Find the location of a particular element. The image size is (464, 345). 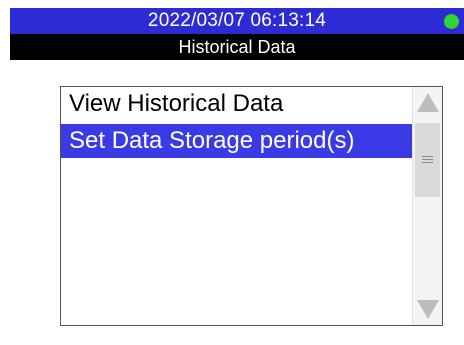

status-bar: 2022/03/07 06:13:14 is located at coordinates (237, 21).